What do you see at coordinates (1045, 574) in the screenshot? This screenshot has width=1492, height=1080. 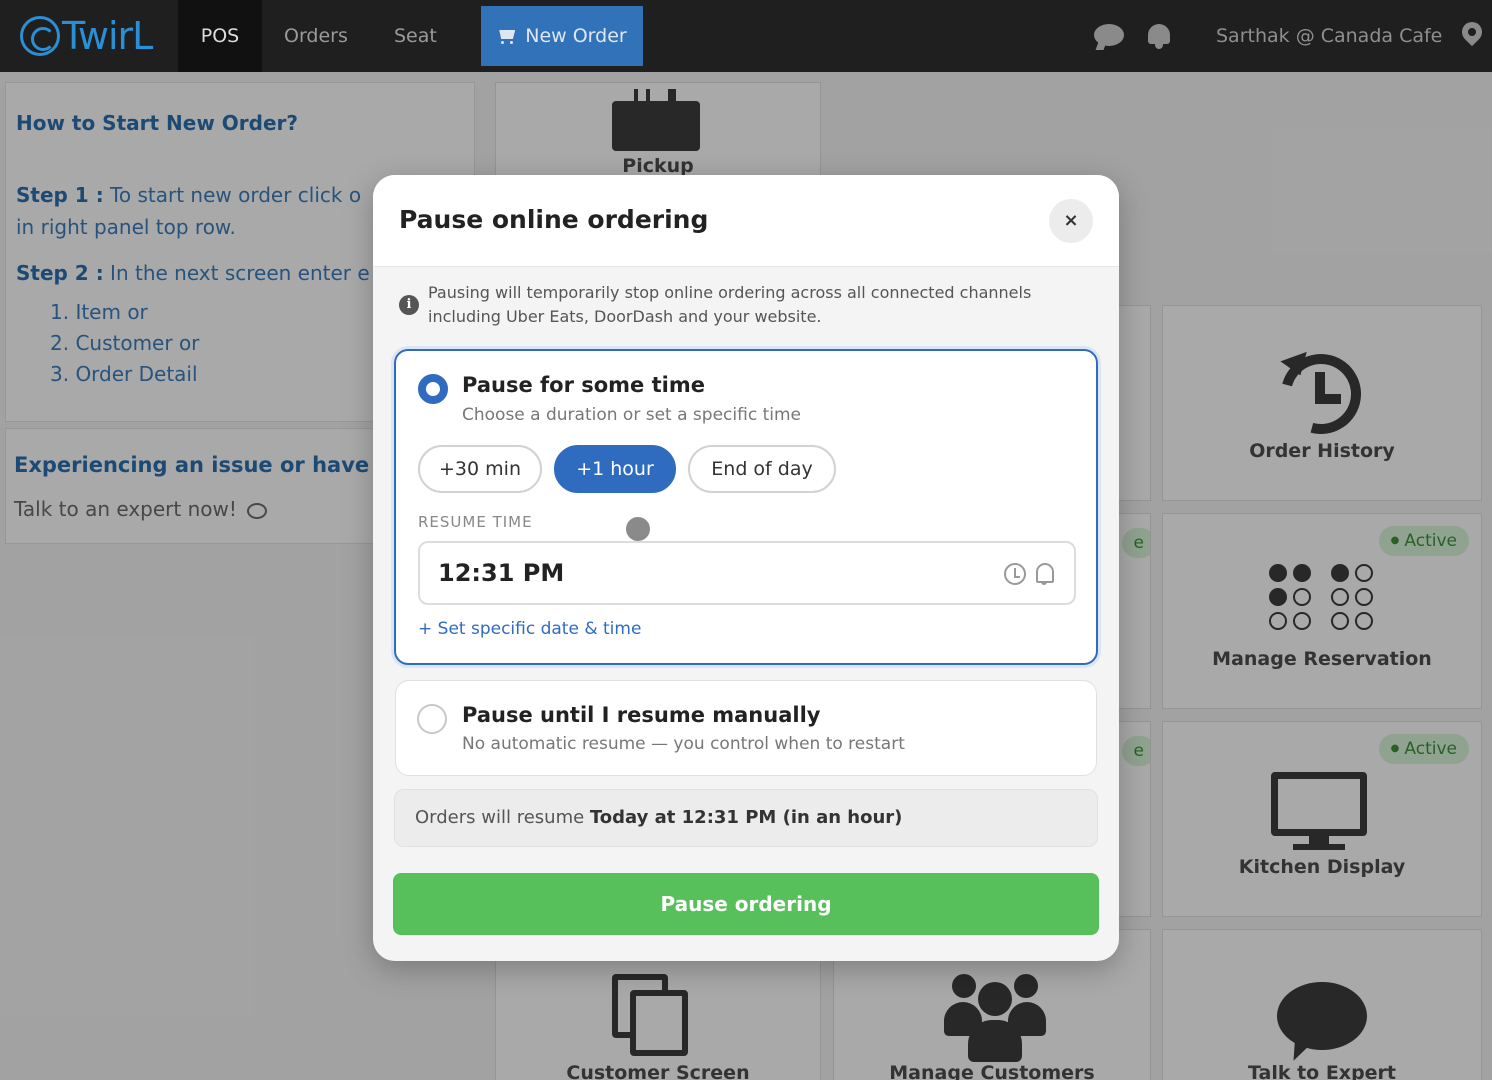 I see `alarm-bell-icon` at bounding box center [1045, 574].